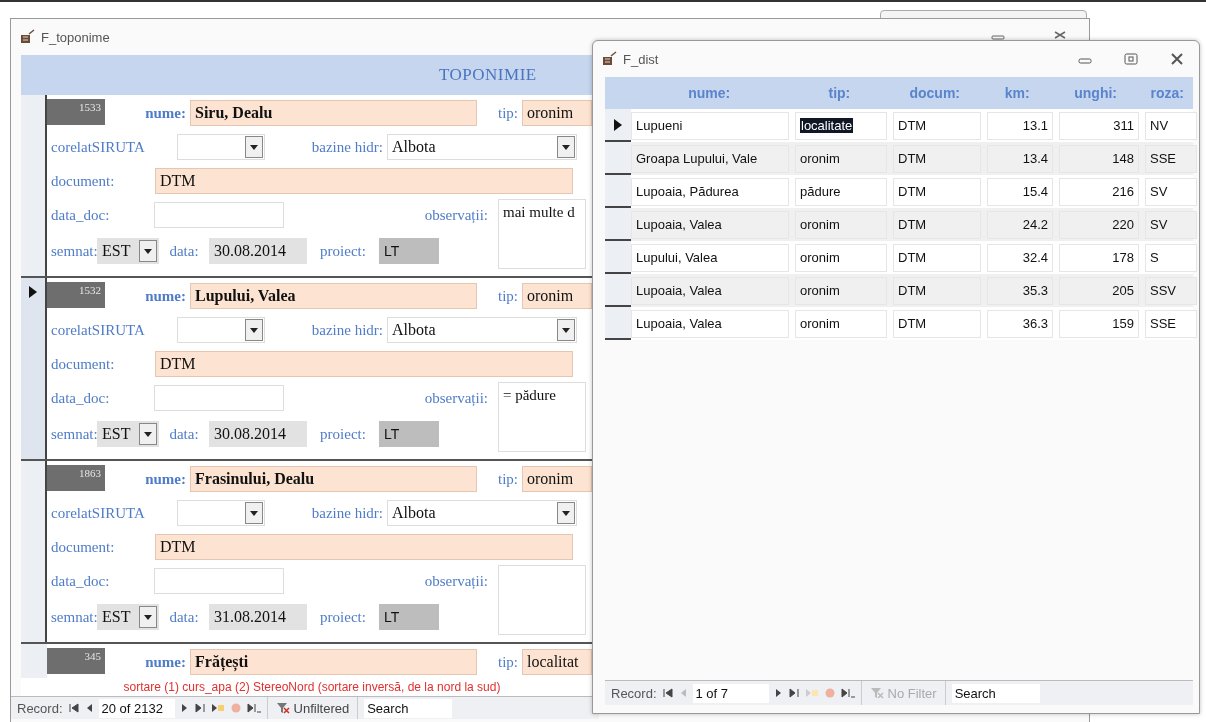 This screenshot has height=722, width=1206. Describe the element at coordinates (934, 93) in the screenshot. I see `column-header: docum:` at that location.